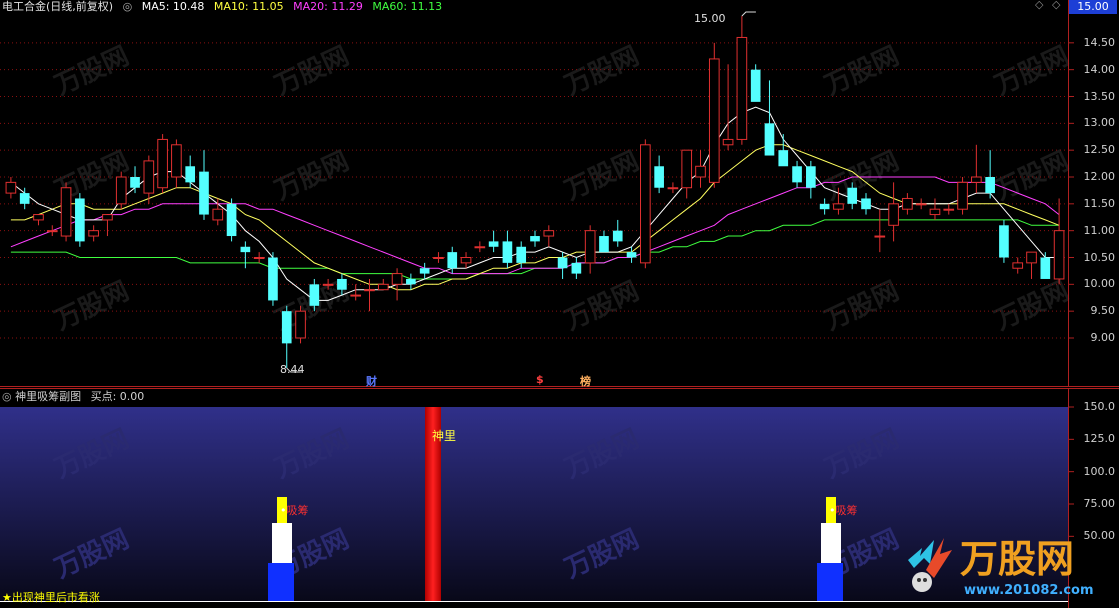 The image size is (1119, 608). Describe the element at coordinates (57, 6) in the screenshot. I see `stock-name: 电工合金(日线,前复权)` at that location.